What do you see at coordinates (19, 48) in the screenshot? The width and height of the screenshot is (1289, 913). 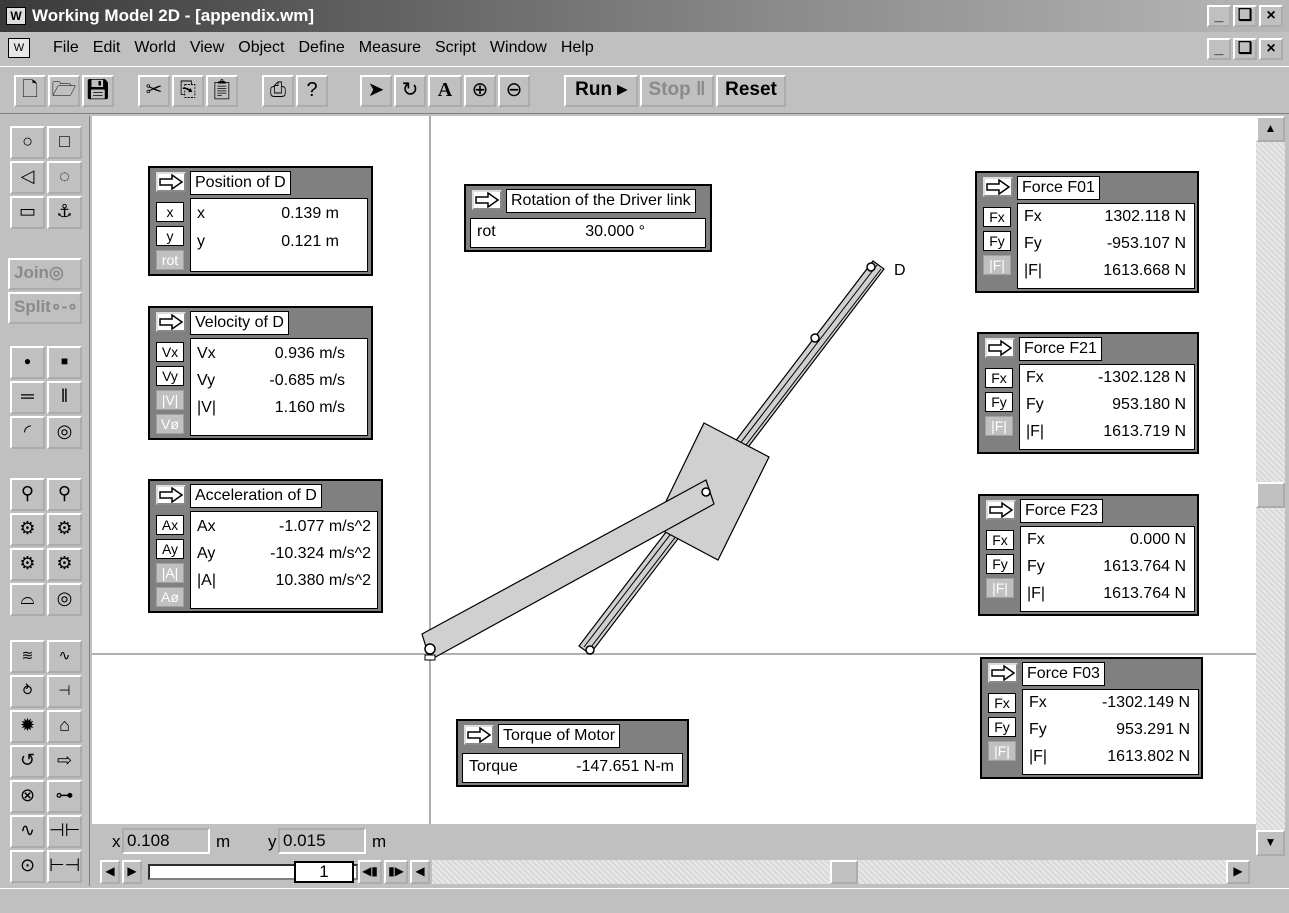 I see `document-icon: W` at bounding box center [19, 48].